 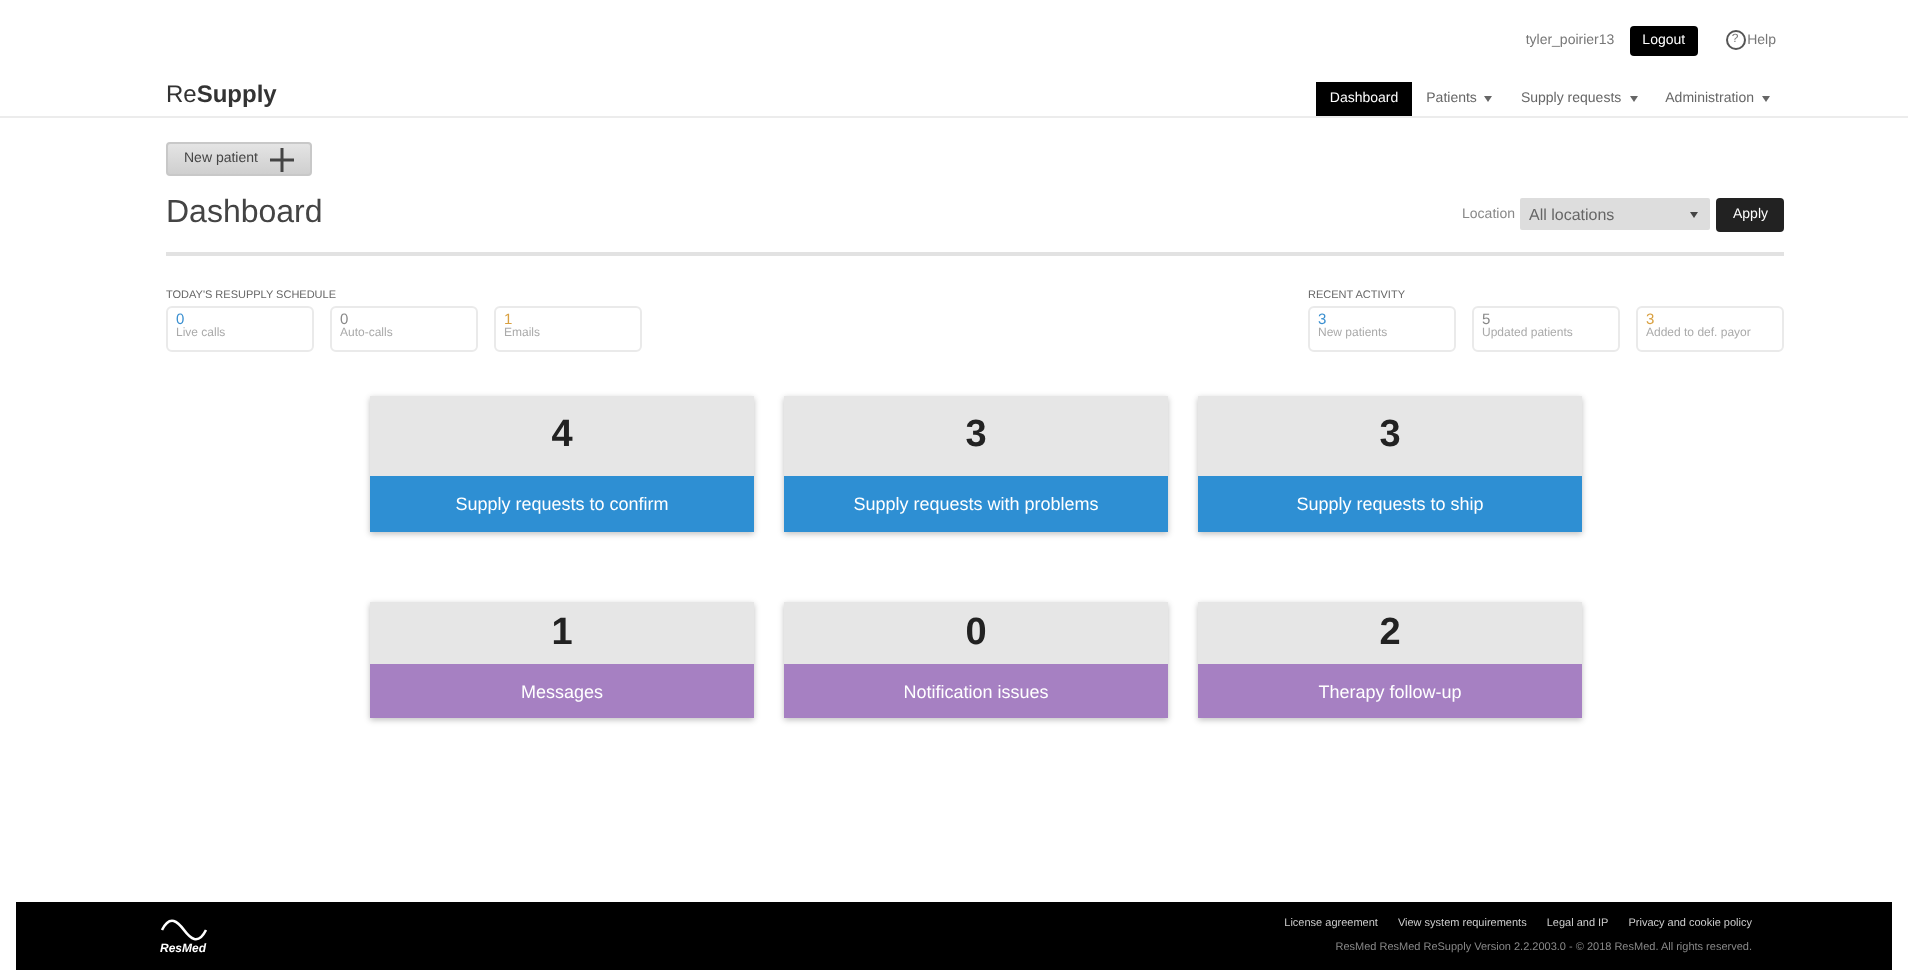 What do you see at coordinates (562, 504) in the screenshot?
I see `tile-label: Supply requests to confirm` at bounding box center [562, 504].